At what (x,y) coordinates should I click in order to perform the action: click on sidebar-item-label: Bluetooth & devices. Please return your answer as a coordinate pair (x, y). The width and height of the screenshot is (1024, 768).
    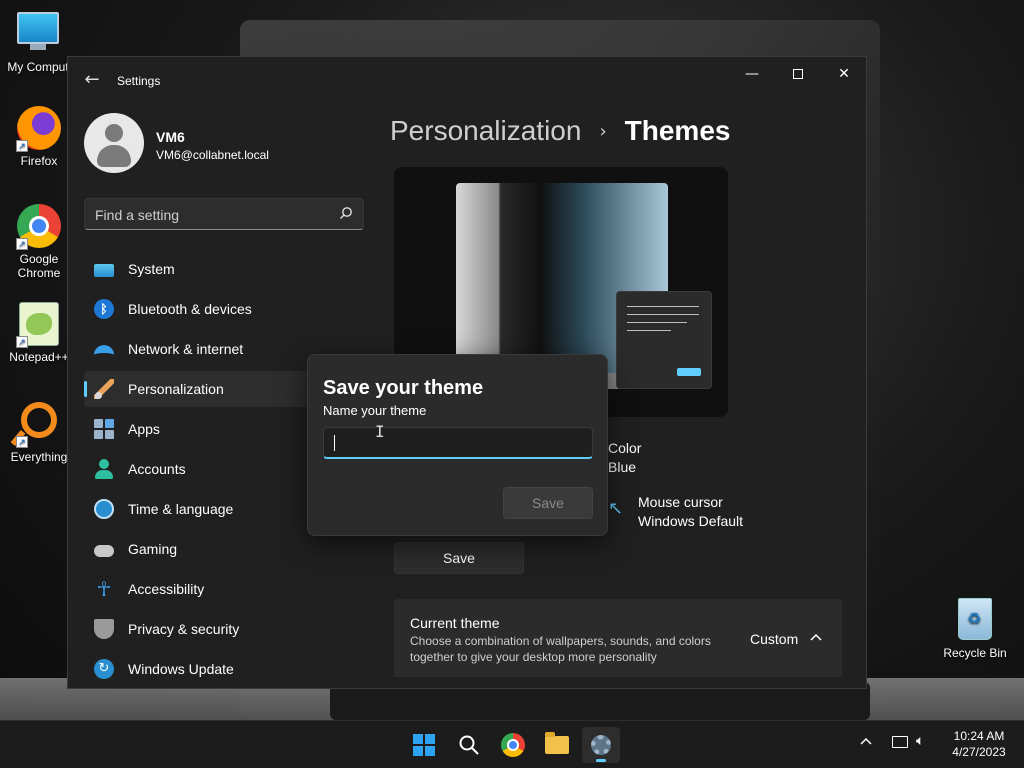
    Looking at the image, I should click on (190, 309).